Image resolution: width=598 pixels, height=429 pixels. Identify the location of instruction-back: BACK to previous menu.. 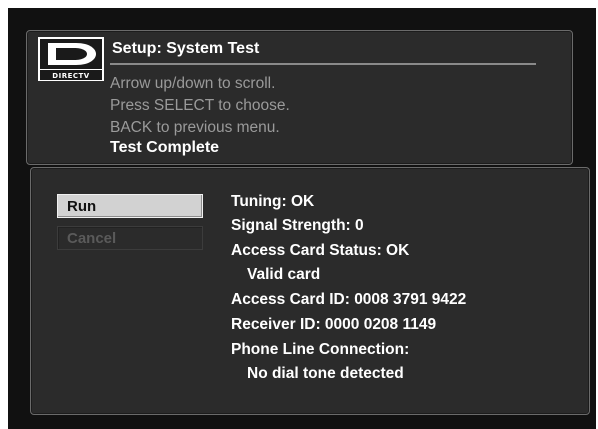
(195, 127).